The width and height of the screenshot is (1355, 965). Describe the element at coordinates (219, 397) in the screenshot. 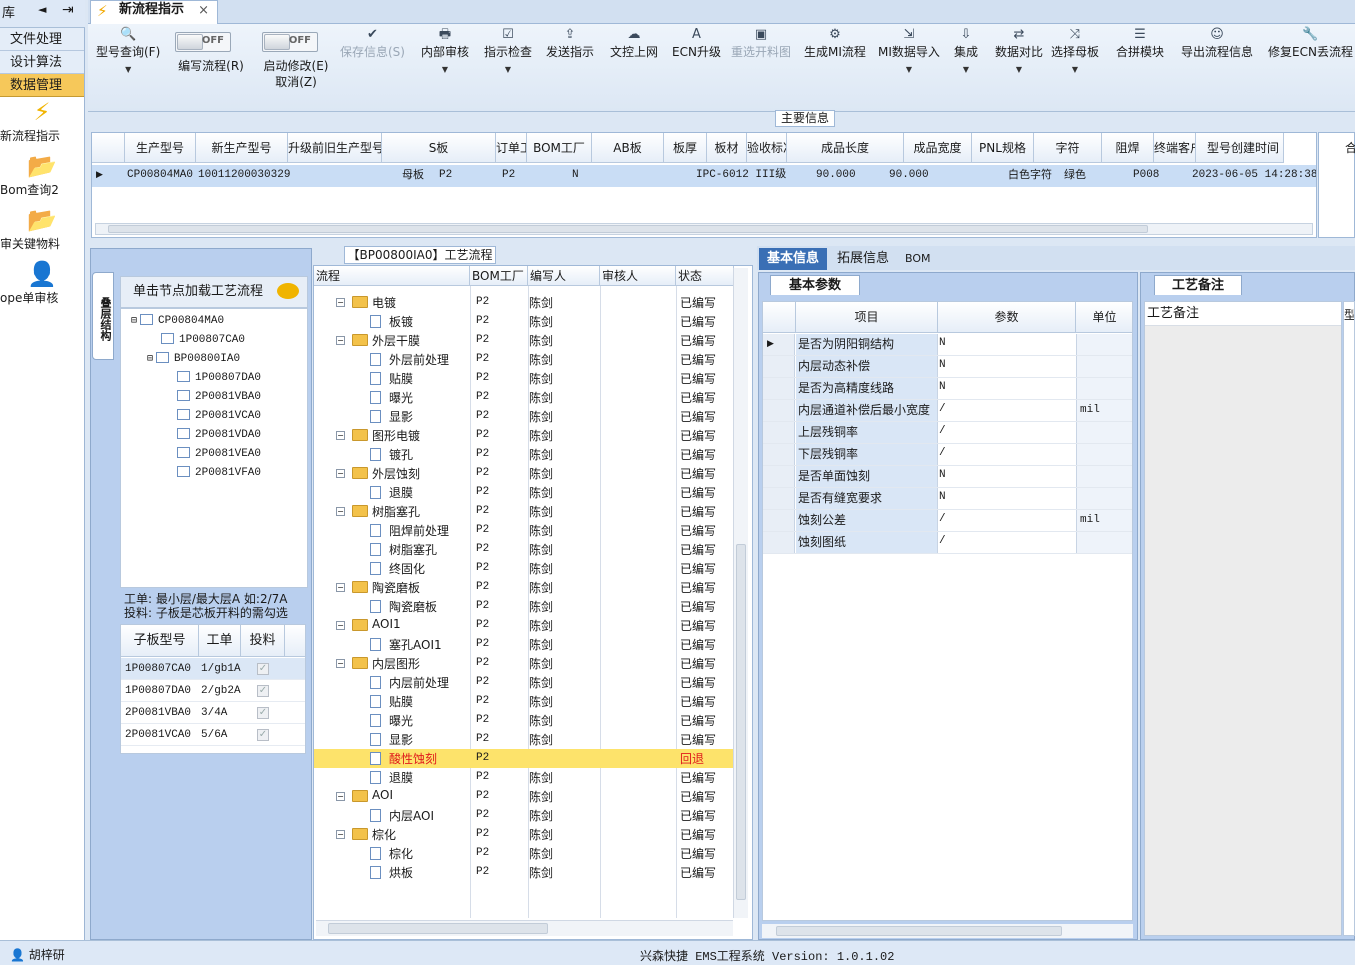

I see `tree-node: 2P0081VBA0` at that location.